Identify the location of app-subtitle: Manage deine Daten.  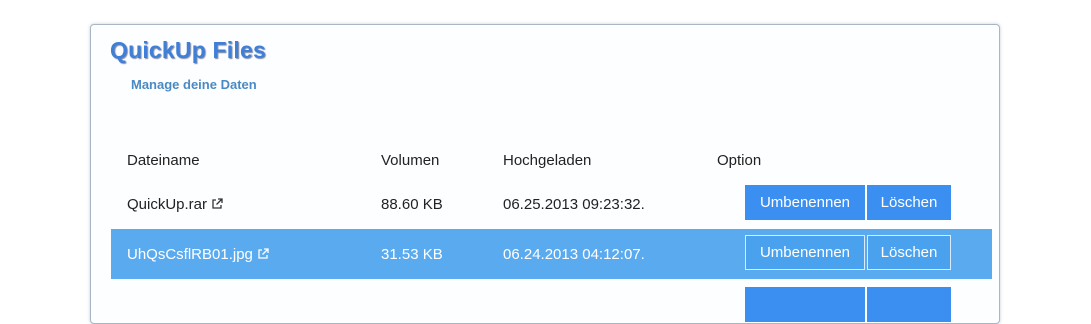
(194, 84).